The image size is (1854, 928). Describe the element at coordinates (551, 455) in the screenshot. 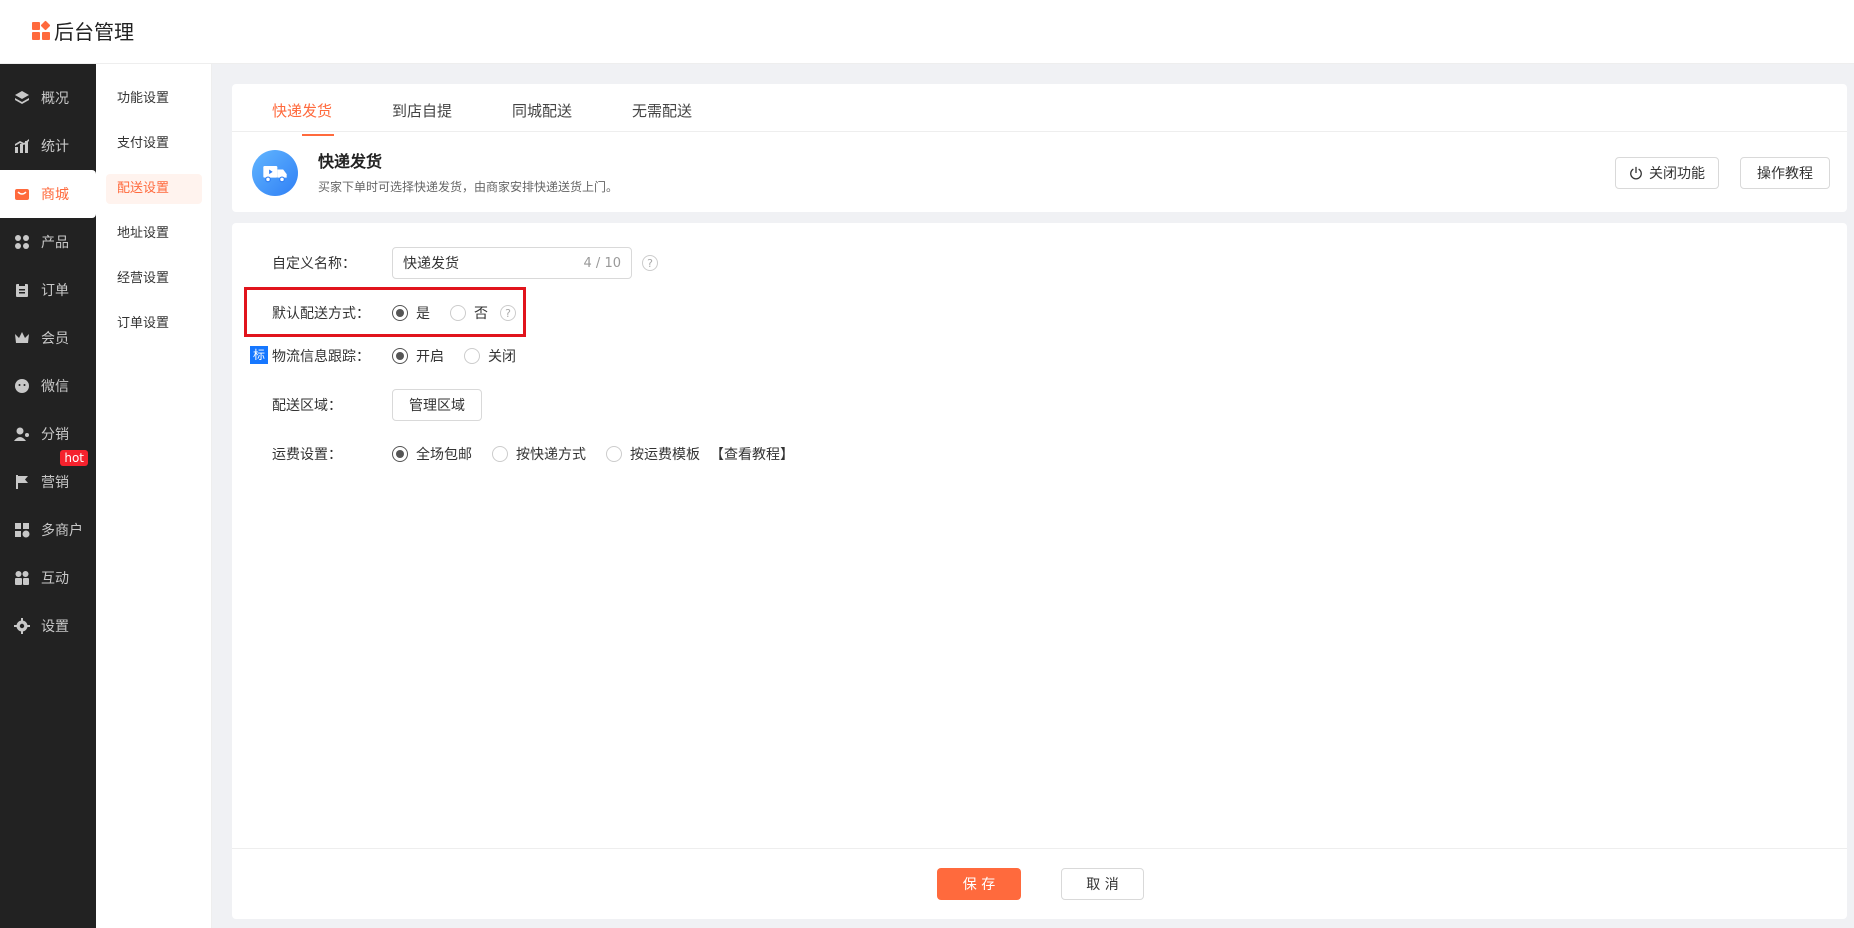

I see `radio-label: 按快递方式` at that location.